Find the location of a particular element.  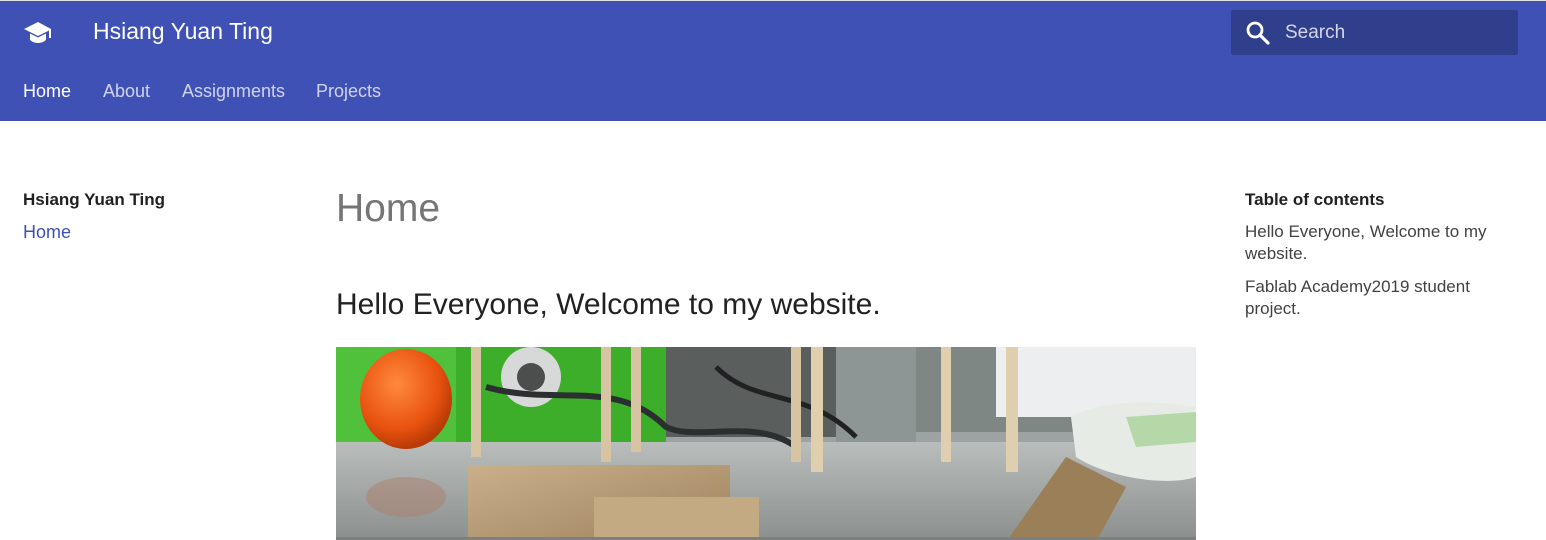

tab-home: Home is located at coordinates (47, 91).